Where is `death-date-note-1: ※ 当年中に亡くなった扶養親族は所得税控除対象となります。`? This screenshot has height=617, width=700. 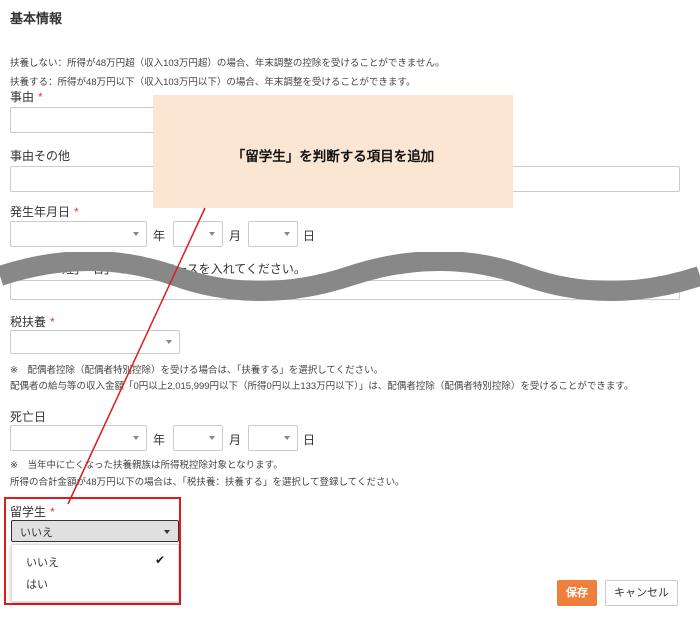
death-date-note-1: ※ 当年中に亡くなった扶養親族は所得税控除対象となります。 is located at coordinates (146, 465).